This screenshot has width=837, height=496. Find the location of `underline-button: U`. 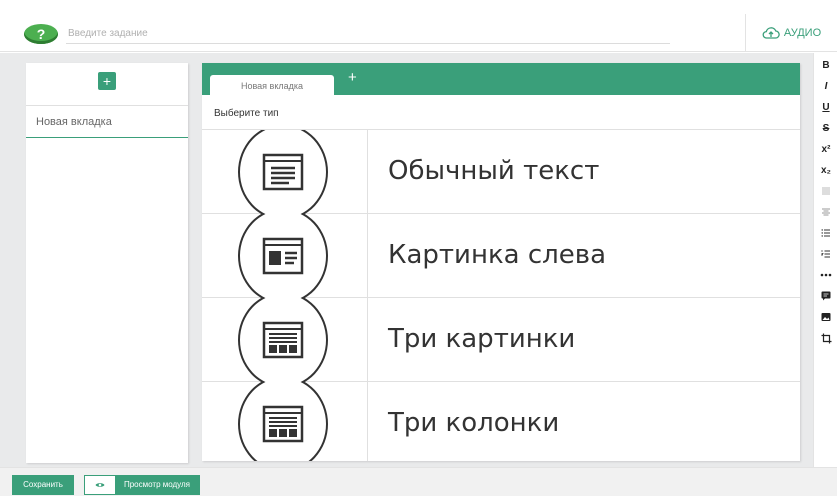

underline-button: U is located at coordinates (826, 107).